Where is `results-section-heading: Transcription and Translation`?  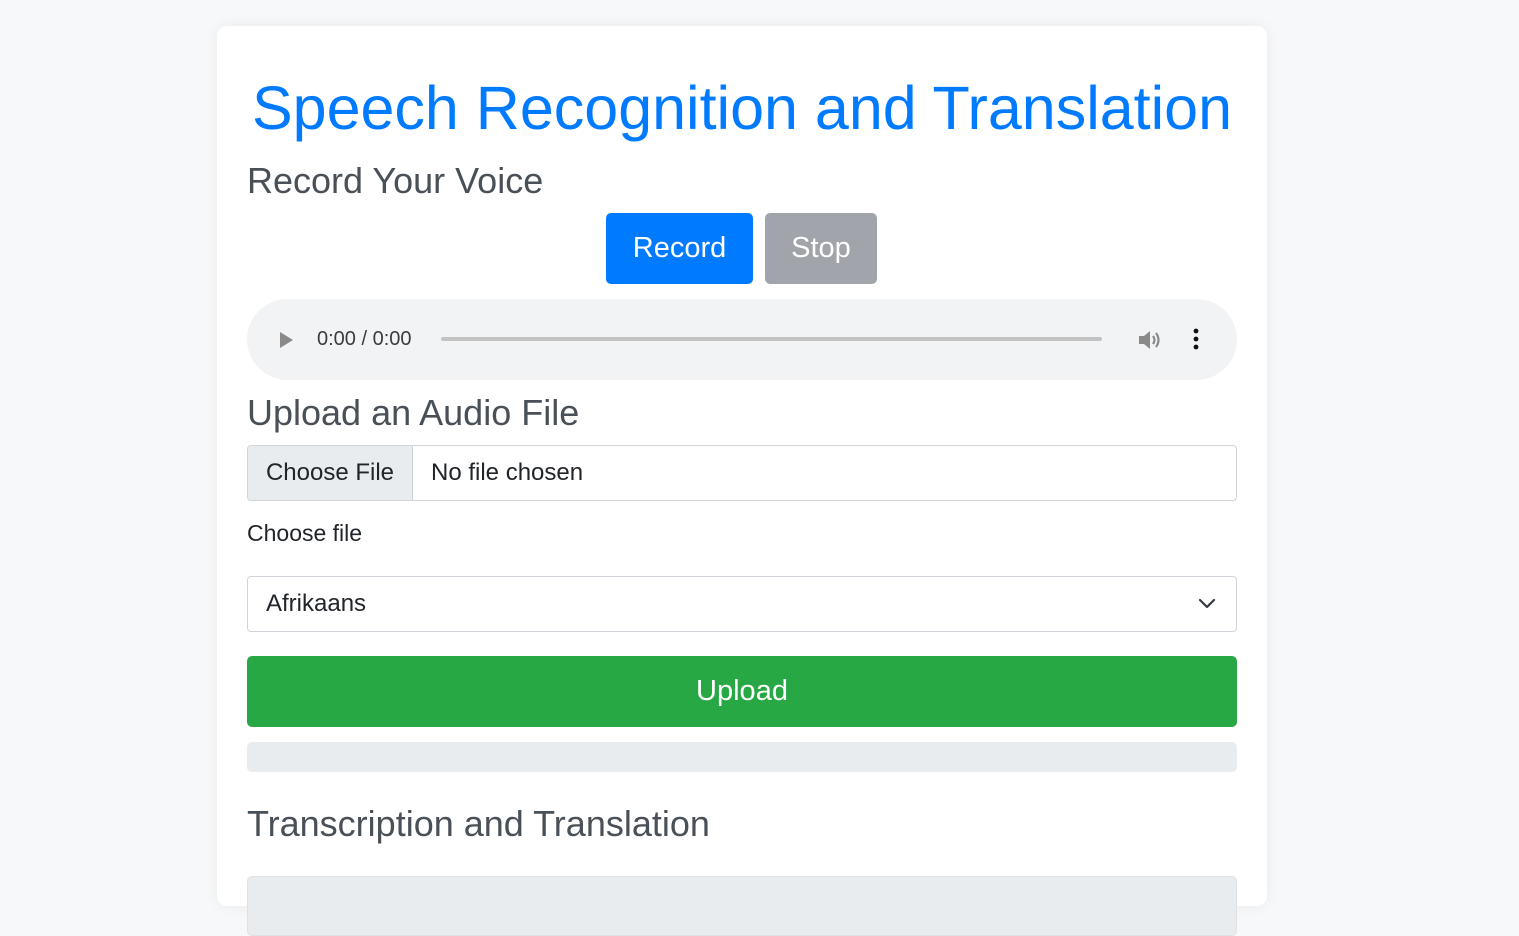
results-section-heading: Transcription and Translation is located at coordinates (478, 823).